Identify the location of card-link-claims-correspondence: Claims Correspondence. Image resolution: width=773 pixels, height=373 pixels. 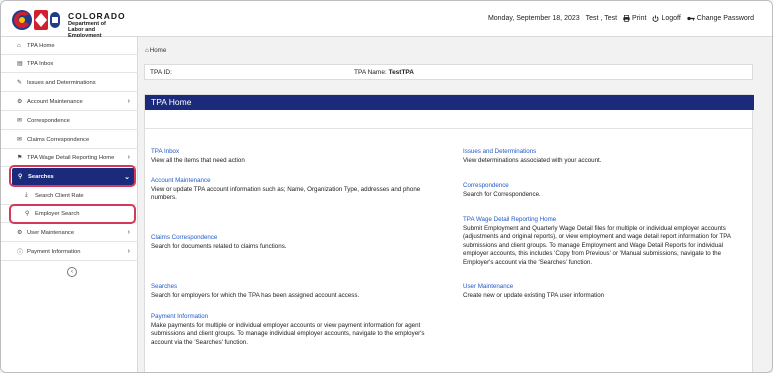
(293, 238).